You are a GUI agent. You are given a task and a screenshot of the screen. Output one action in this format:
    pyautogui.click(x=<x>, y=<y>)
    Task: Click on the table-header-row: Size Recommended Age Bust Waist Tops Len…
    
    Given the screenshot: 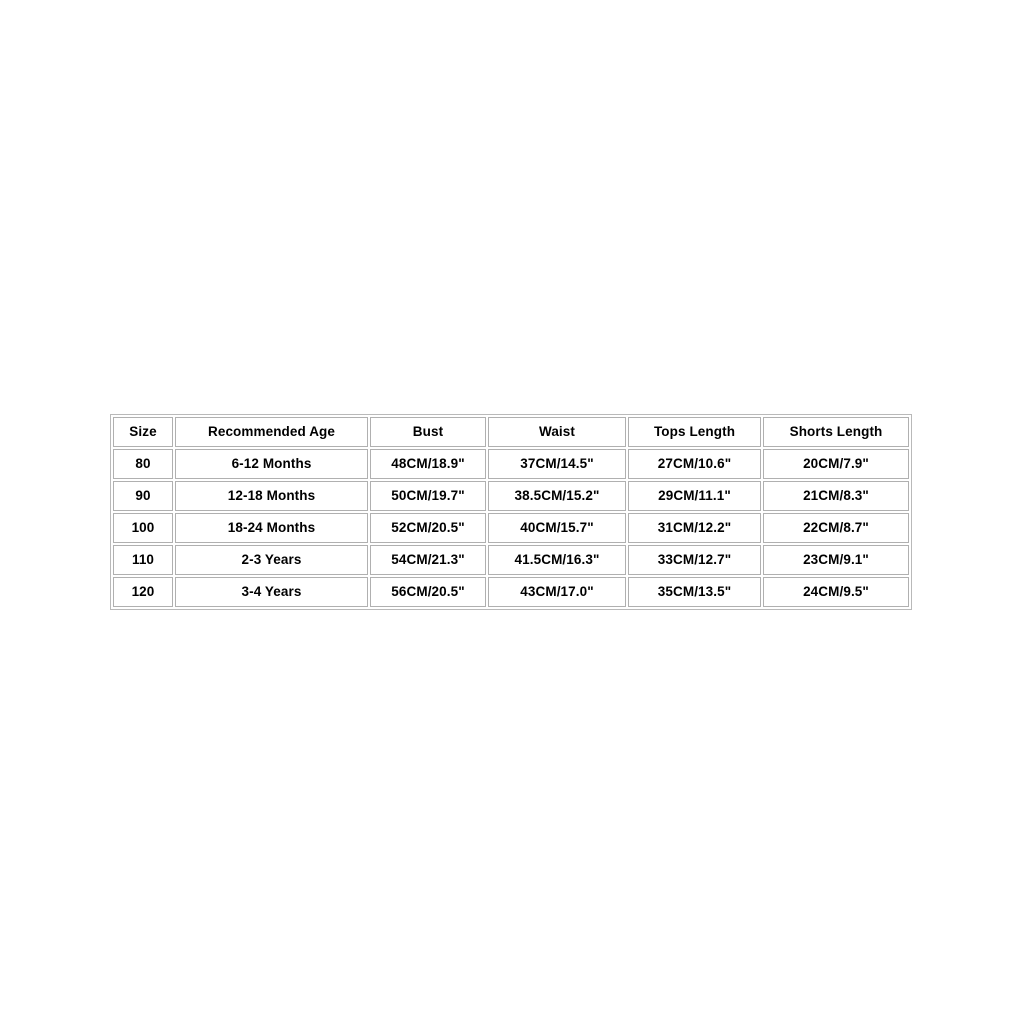 What is the action you would take?
    pyautogui.click(x=511, y=432)
    